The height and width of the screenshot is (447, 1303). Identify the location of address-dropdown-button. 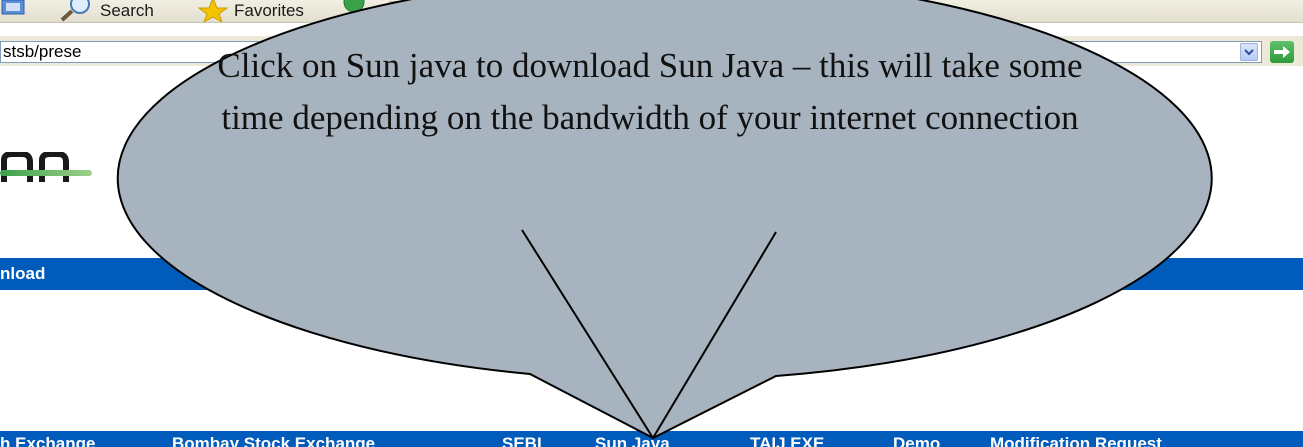
(1249, 52).